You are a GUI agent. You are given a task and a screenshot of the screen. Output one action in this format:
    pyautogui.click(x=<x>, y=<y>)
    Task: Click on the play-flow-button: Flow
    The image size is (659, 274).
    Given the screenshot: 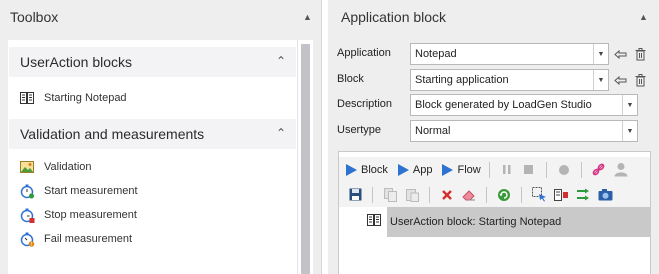 What is the action you would take?
    pyautogui.click(x=461, y=170)
    